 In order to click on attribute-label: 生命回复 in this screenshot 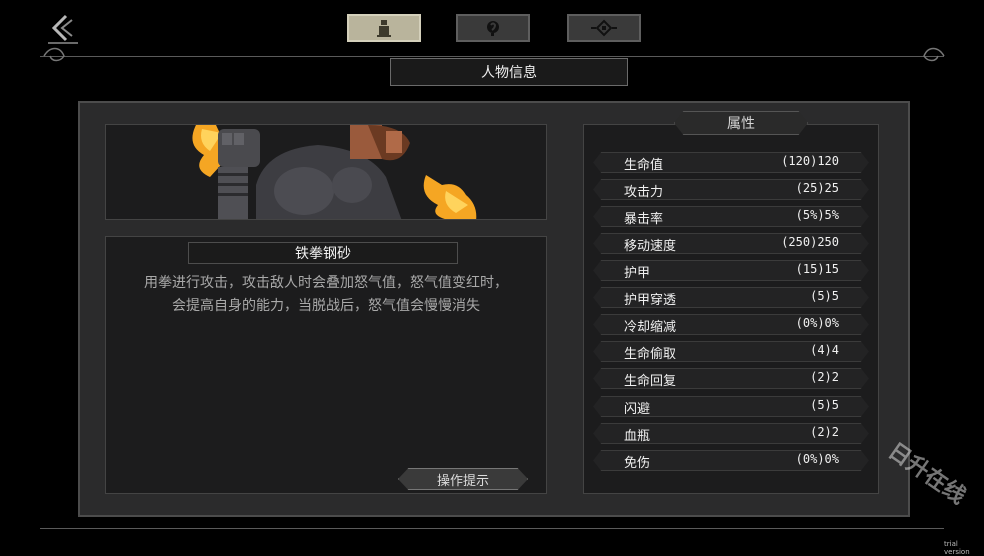, I will do `click(650, 381)`.